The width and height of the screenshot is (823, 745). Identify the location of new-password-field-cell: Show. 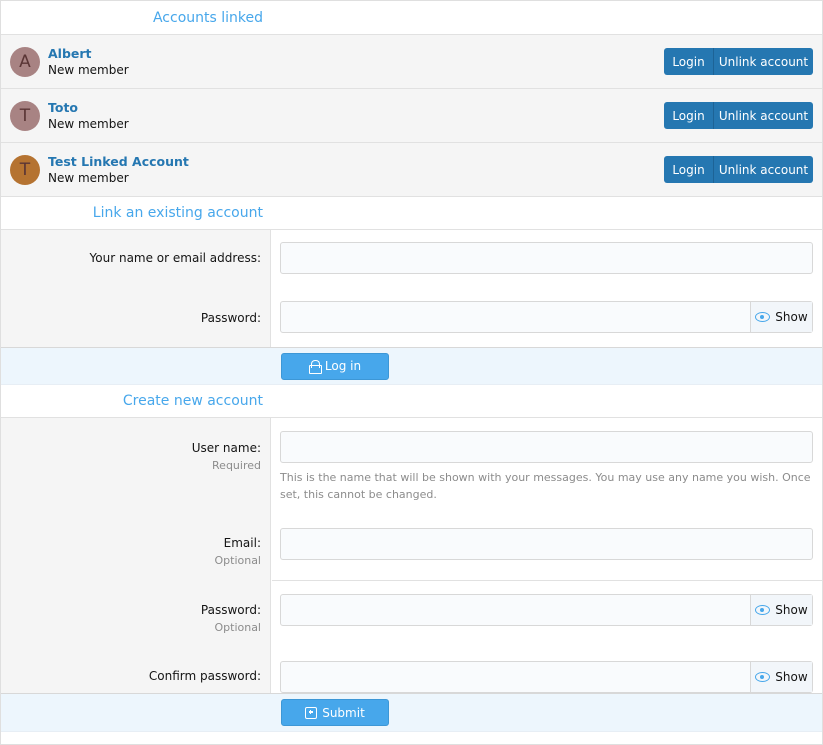
(546, 614).